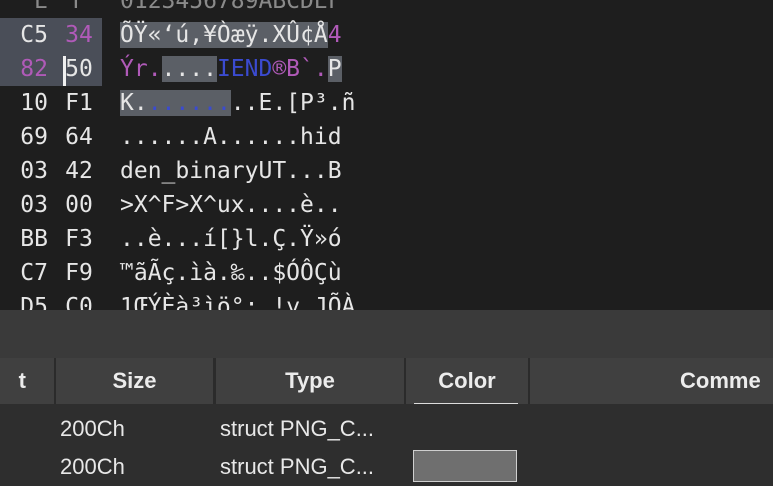  I want to click on ascii-highlight: 4, so click(334, 35).